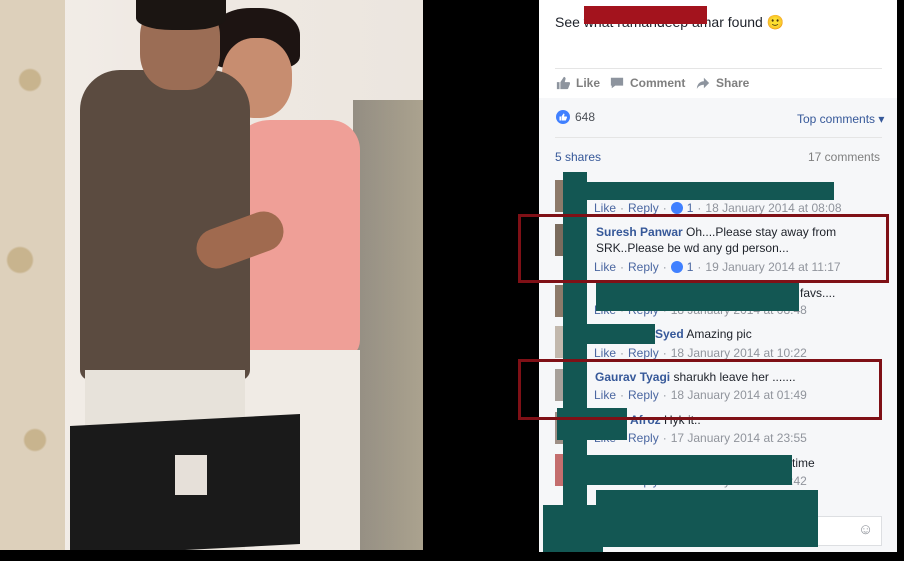 The image size is (904, 561). I want to click on speech-bubble-icon, so click(617, 83).